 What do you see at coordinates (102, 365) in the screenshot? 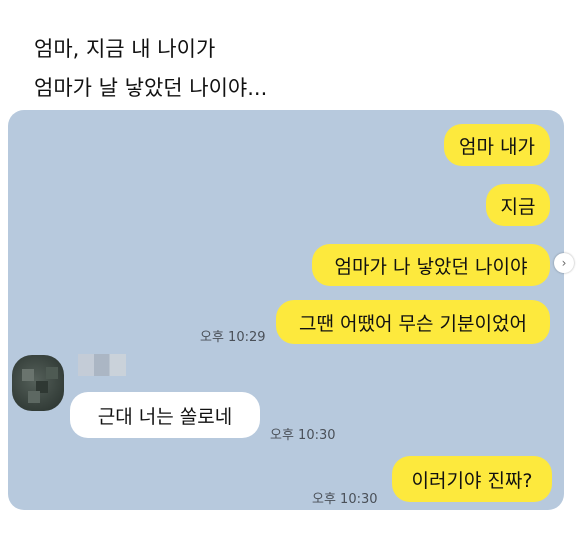
I see `contact-name-blurred` at bounding box center [102, 365].